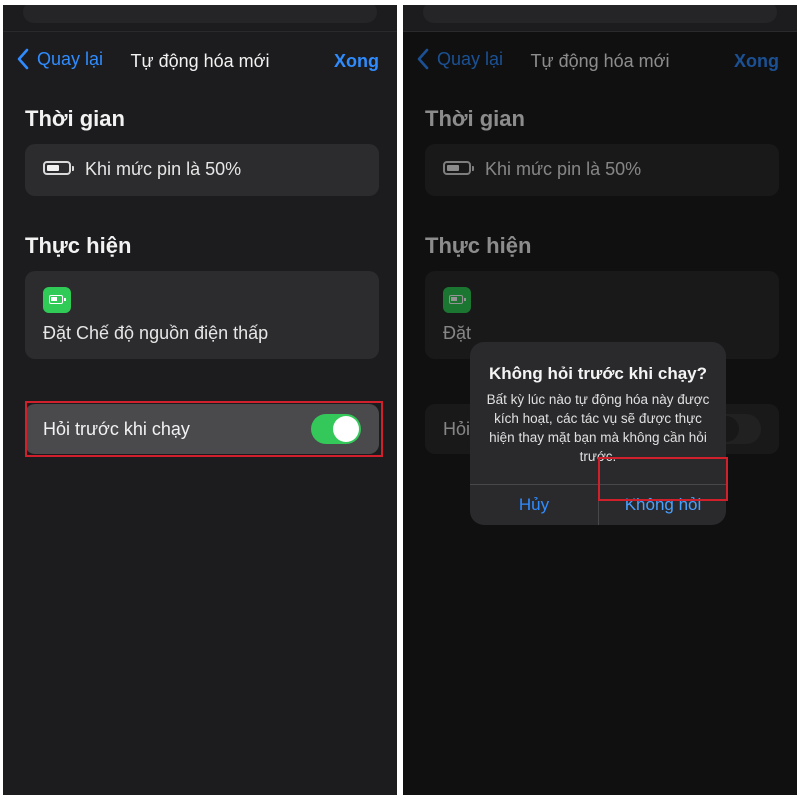 This screenshot has height=800, width=800. Describe the element at coordinates (598, 373) in the screenshot. I see `alert-title: Không hỏi trước khi chạy?` at that location.